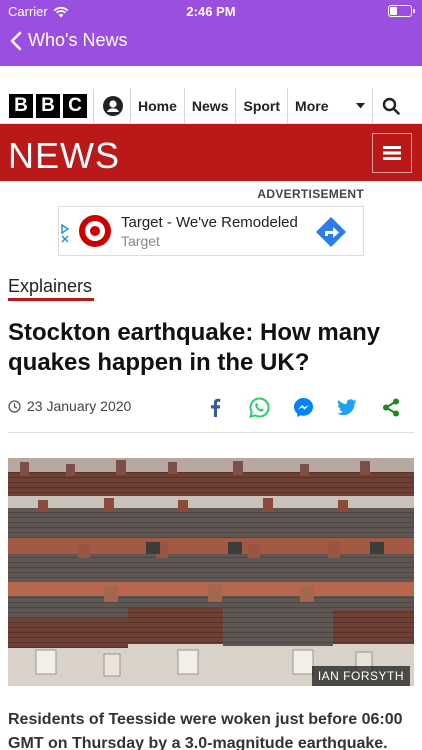 The width and height of the screenshot is (422, 750). What do you see at coordinates (78, 40) in the screenshot?
I see `back-label: Who's News` at bounding box center [78, 40].